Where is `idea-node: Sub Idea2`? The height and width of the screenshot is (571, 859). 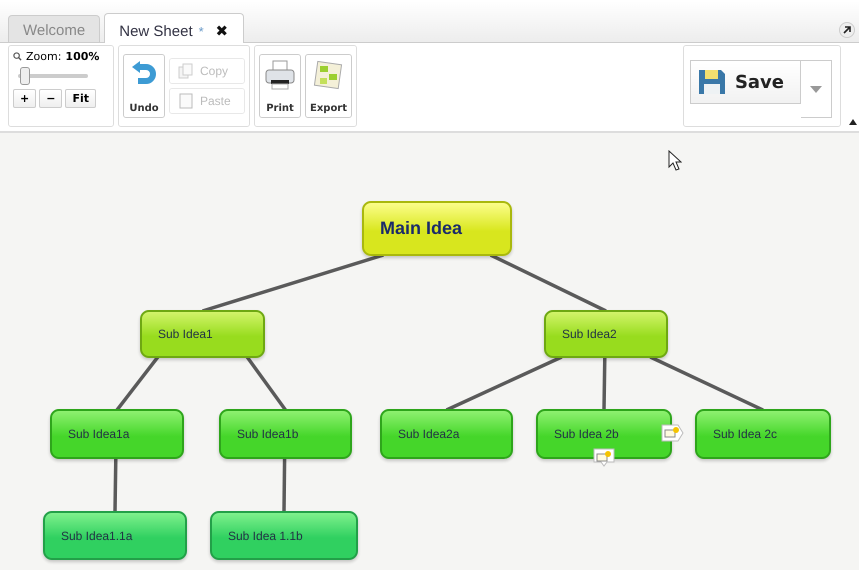 idea-node: Sub Idea2 is located at coordinates (606, 334).